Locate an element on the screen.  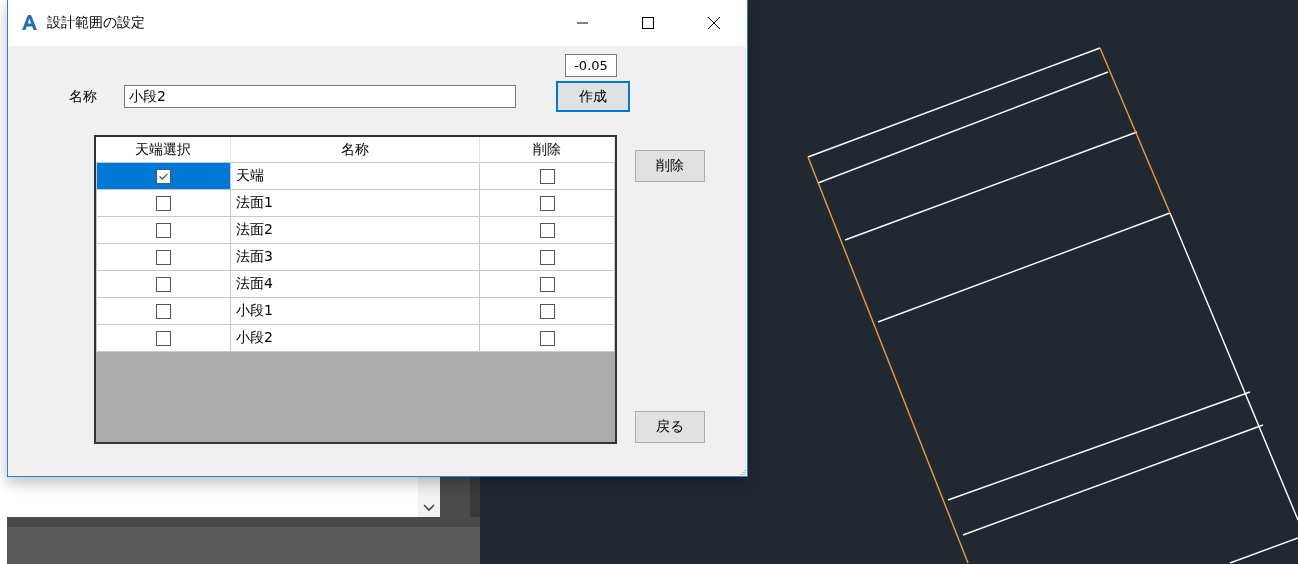
resize-grip-icon is located at coordinates (743, 472).